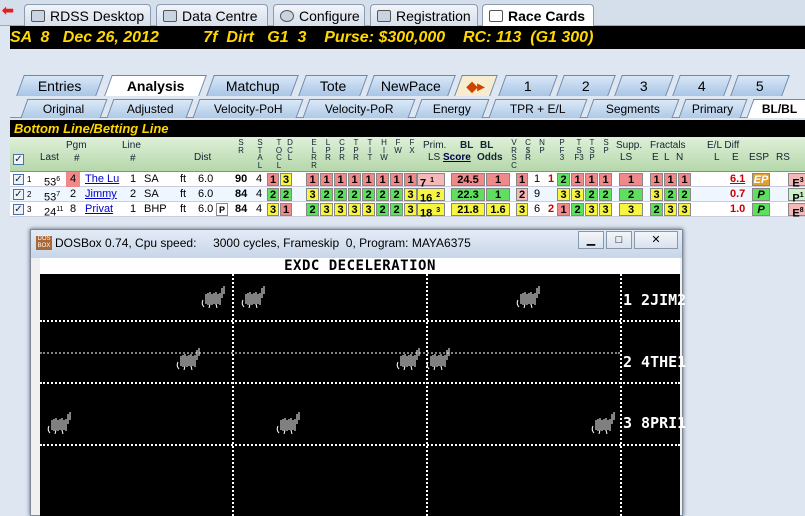 The width and height of the screenshot is (805, 516). I want to click on tab-tote: Tote, so click(333, 85).